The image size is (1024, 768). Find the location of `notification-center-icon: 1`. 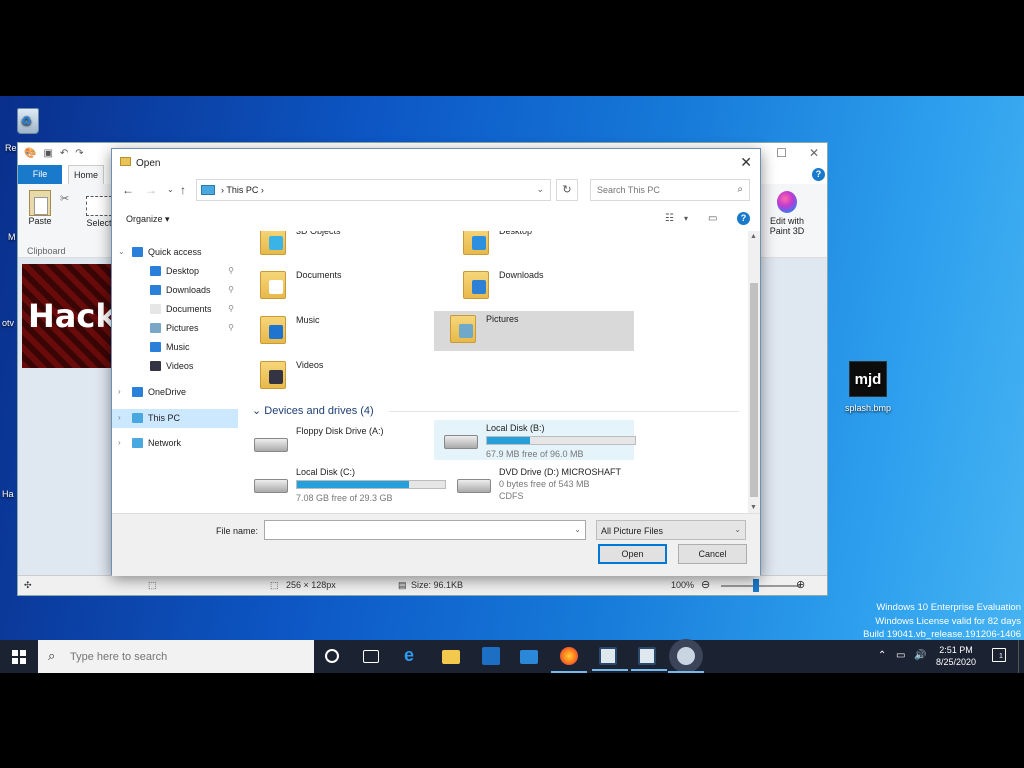

notification-center-icon: 1 is located at coordinates (999, 655).